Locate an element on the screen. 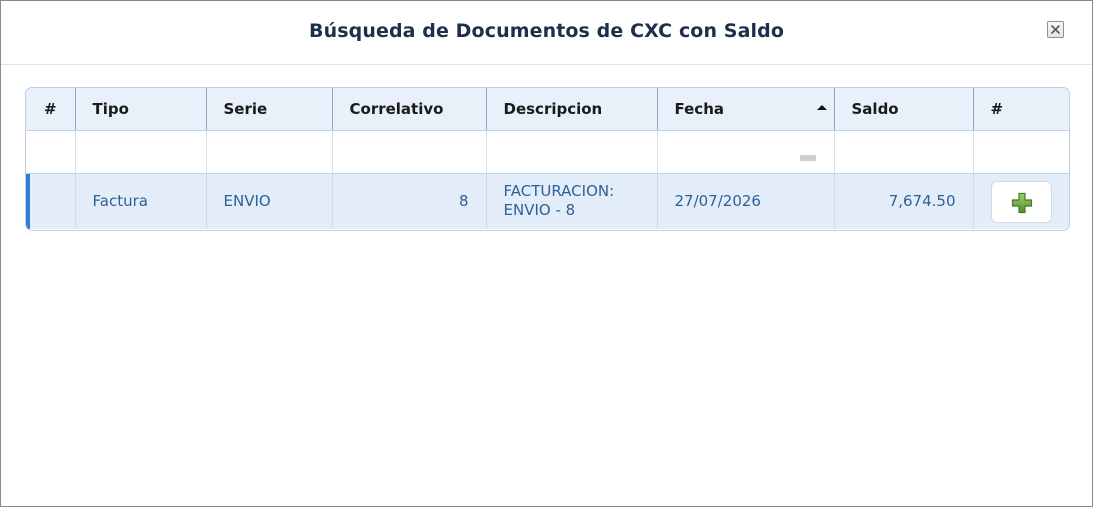 This screenshot has height=507, width=1093. cell-action is located at coordinates (1021, 201).